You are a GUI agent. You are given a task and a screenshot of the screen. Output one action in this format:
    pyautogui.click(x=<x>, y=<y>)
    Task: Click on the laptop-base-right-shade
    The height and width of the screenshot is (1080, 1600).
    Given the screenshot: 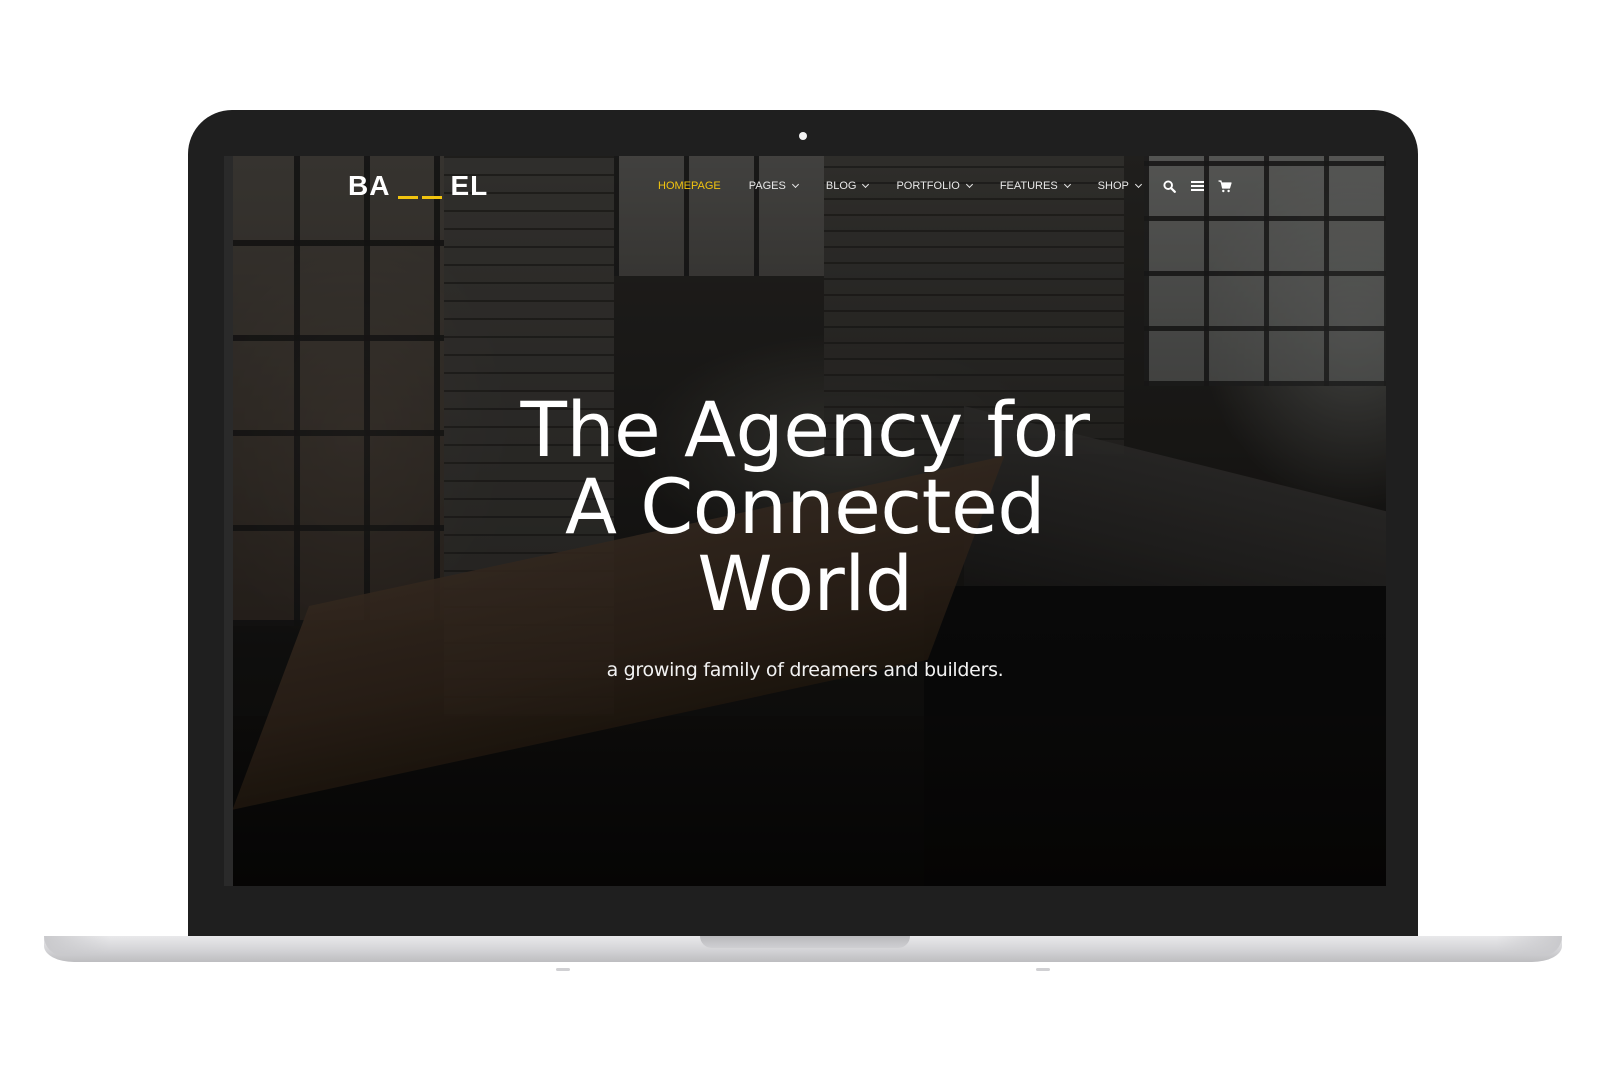 What is the action you would take?
    pyautogui.click(x=1529, y=946)
    